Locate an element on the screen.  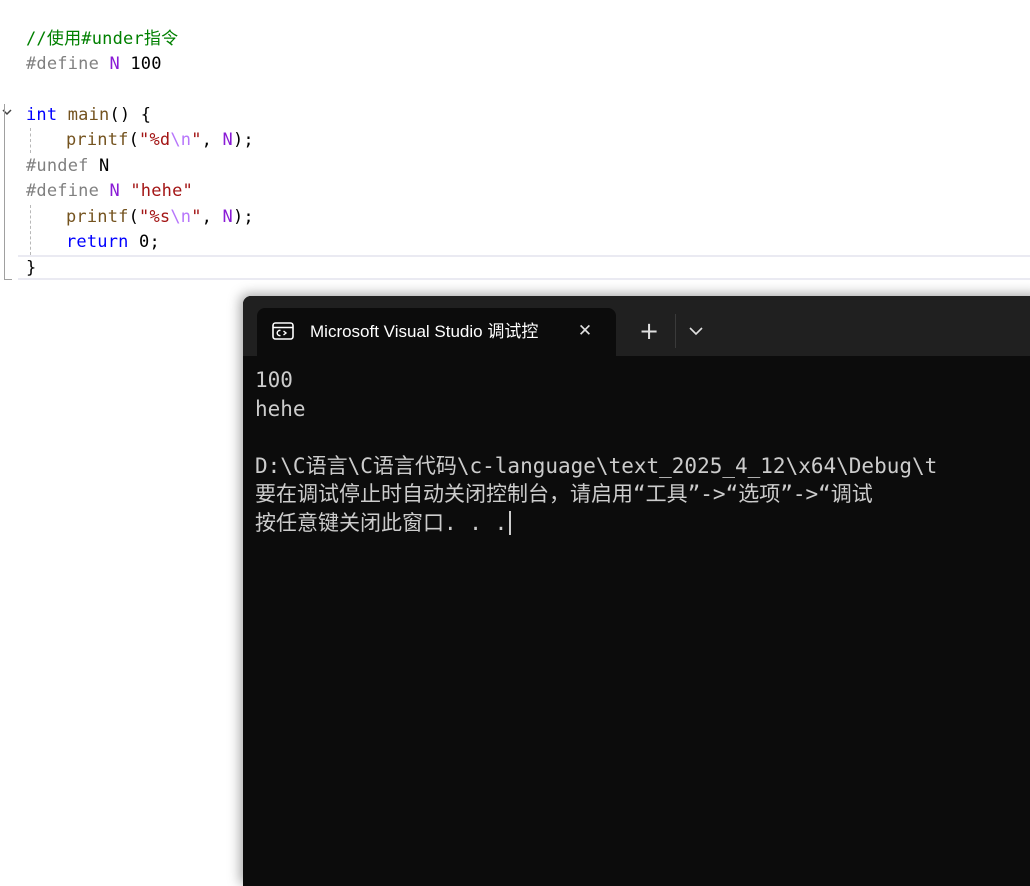
console-line: hehe is located at coordinates (642, 409).